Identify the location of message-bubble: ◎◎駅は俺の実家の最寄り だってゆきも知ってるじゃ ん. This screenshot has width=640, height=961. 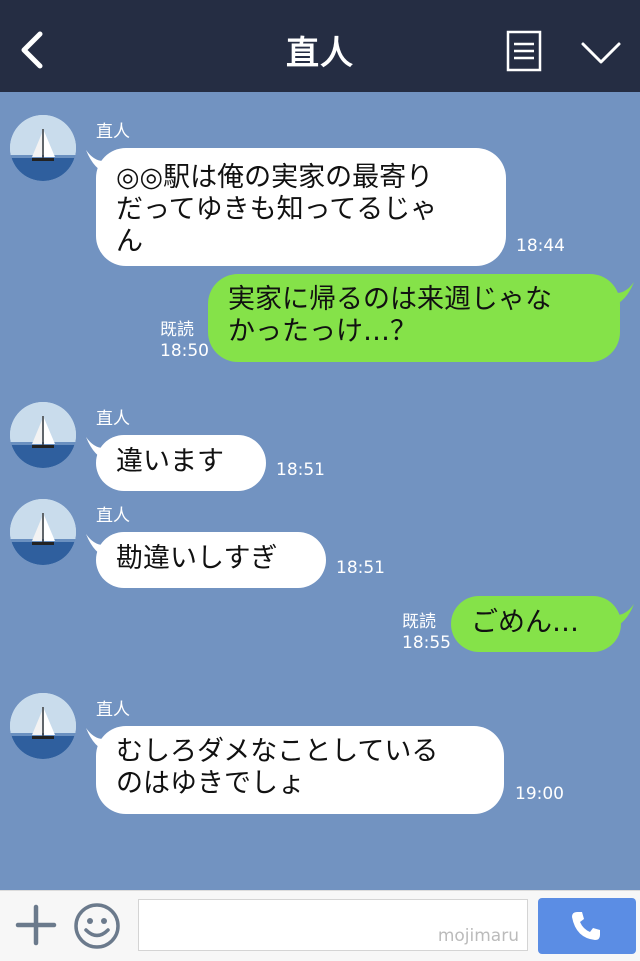
(301, 207).